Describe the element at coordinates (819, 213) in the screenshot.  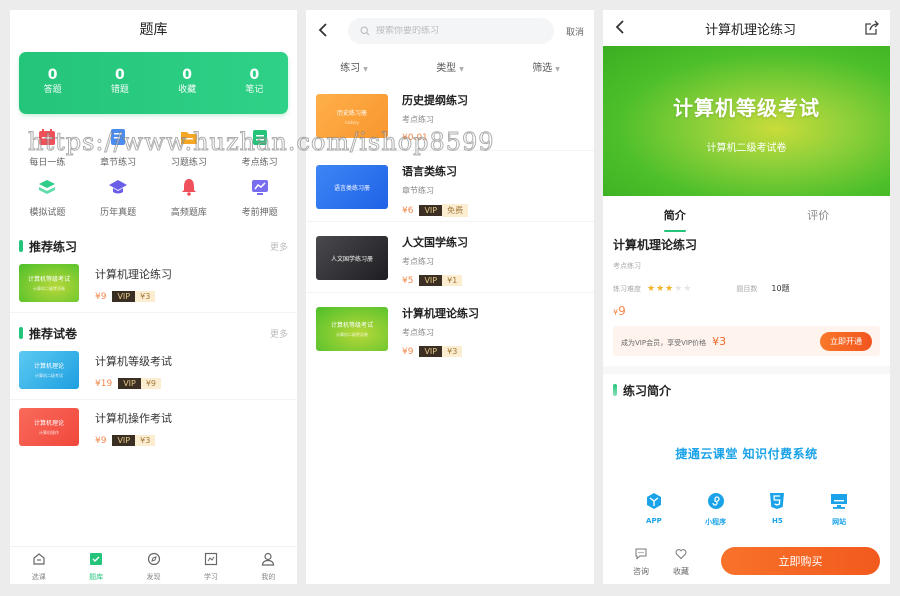
I see `tab-reviews: 评价` at that location.